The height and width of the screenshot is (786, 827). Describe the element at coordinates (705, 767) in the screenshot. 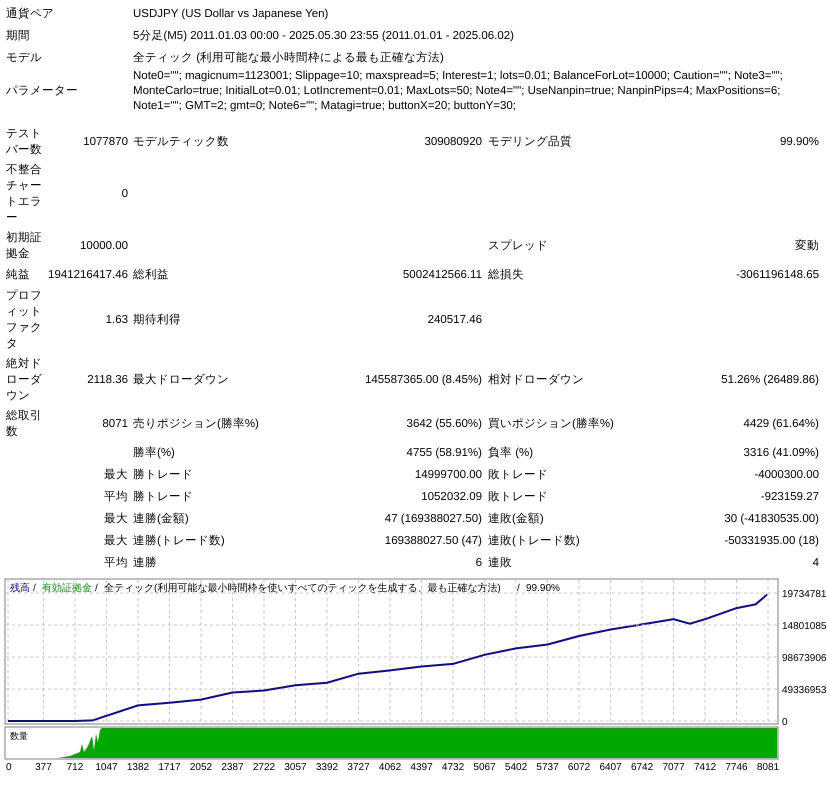

I see `x-axis-label: 7412` at that location.